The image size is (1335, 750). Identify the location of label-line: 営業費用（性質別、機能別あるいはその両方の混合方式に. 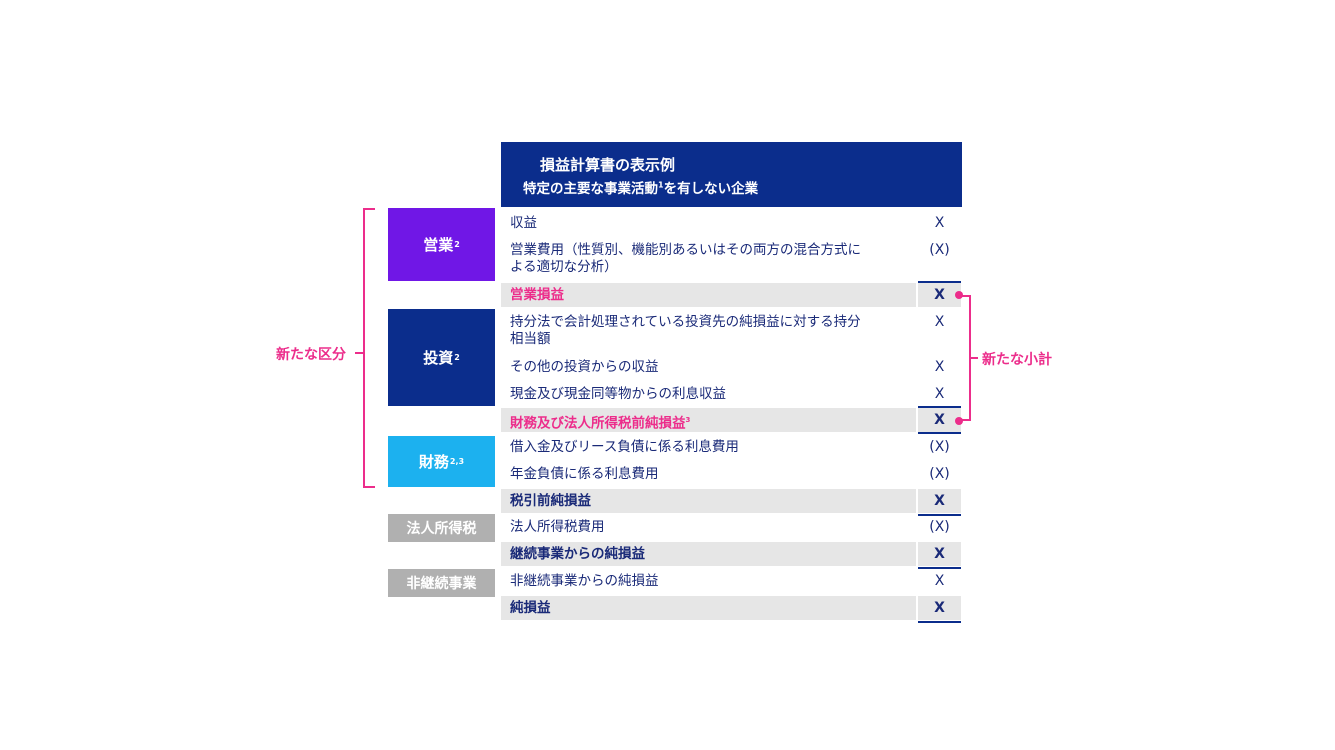
(685, 250).